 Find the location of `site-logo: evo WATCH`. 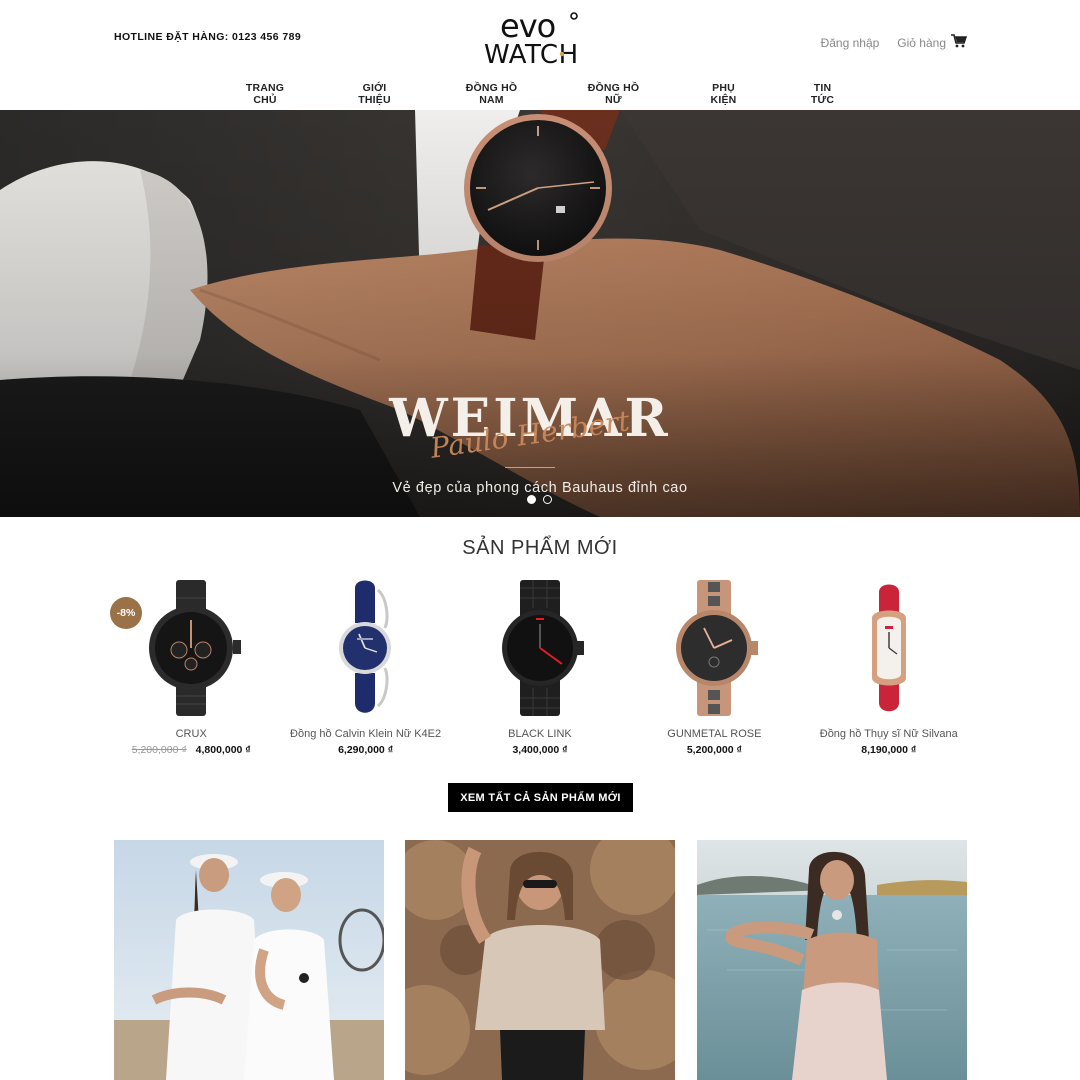

site-logo: evo WATCH is located at coordinates (542, 38).